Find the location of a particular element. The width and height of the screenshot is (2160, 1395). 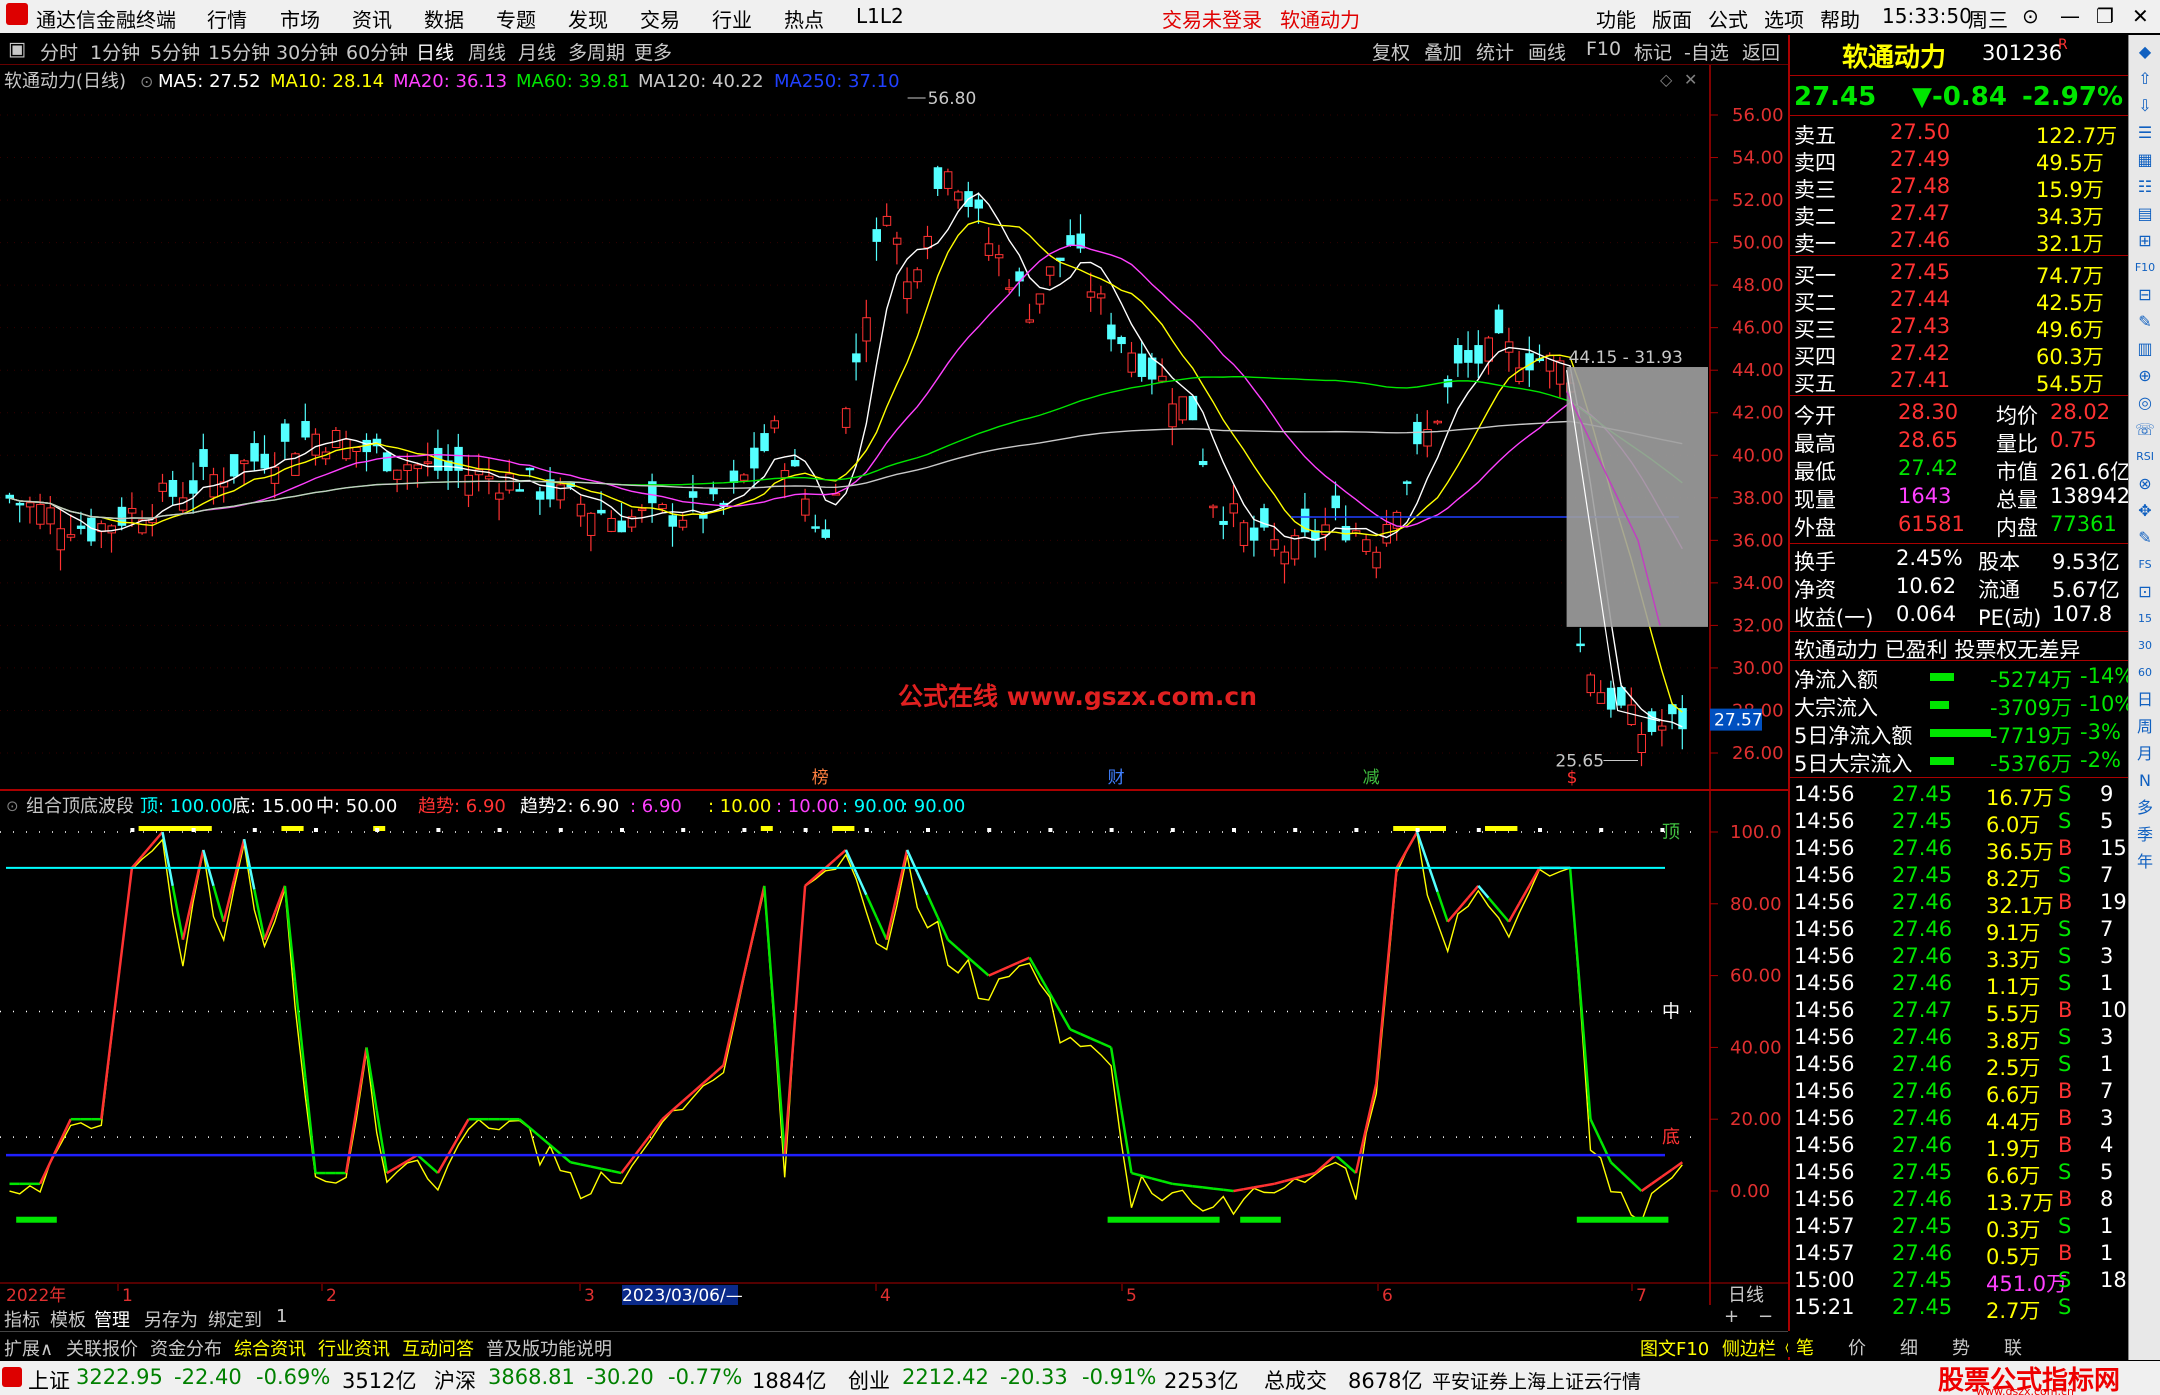

ext-right-1: 侧边栏《 is located at coordinates (1758, 1348).